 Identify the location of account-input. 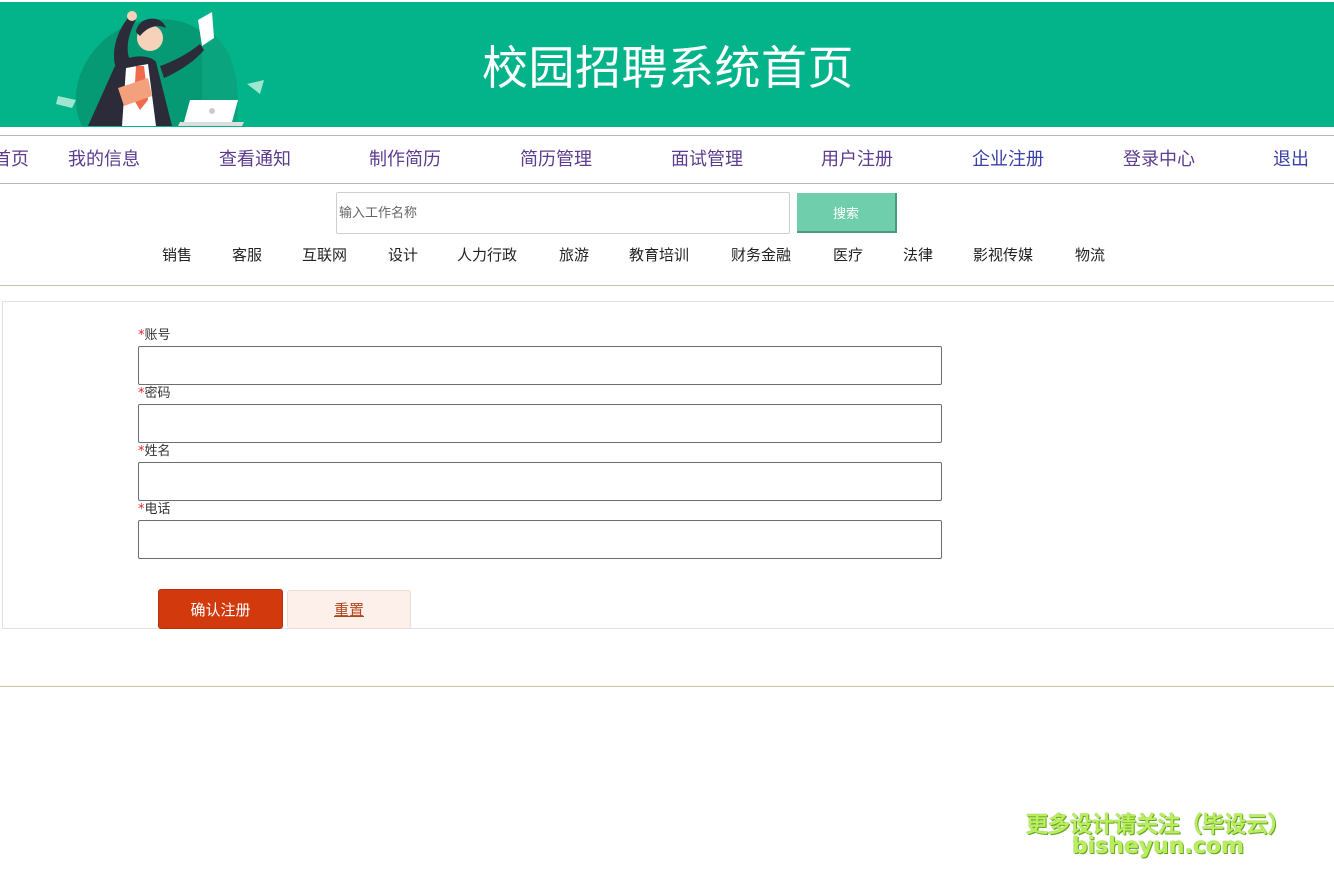
(540, 365).